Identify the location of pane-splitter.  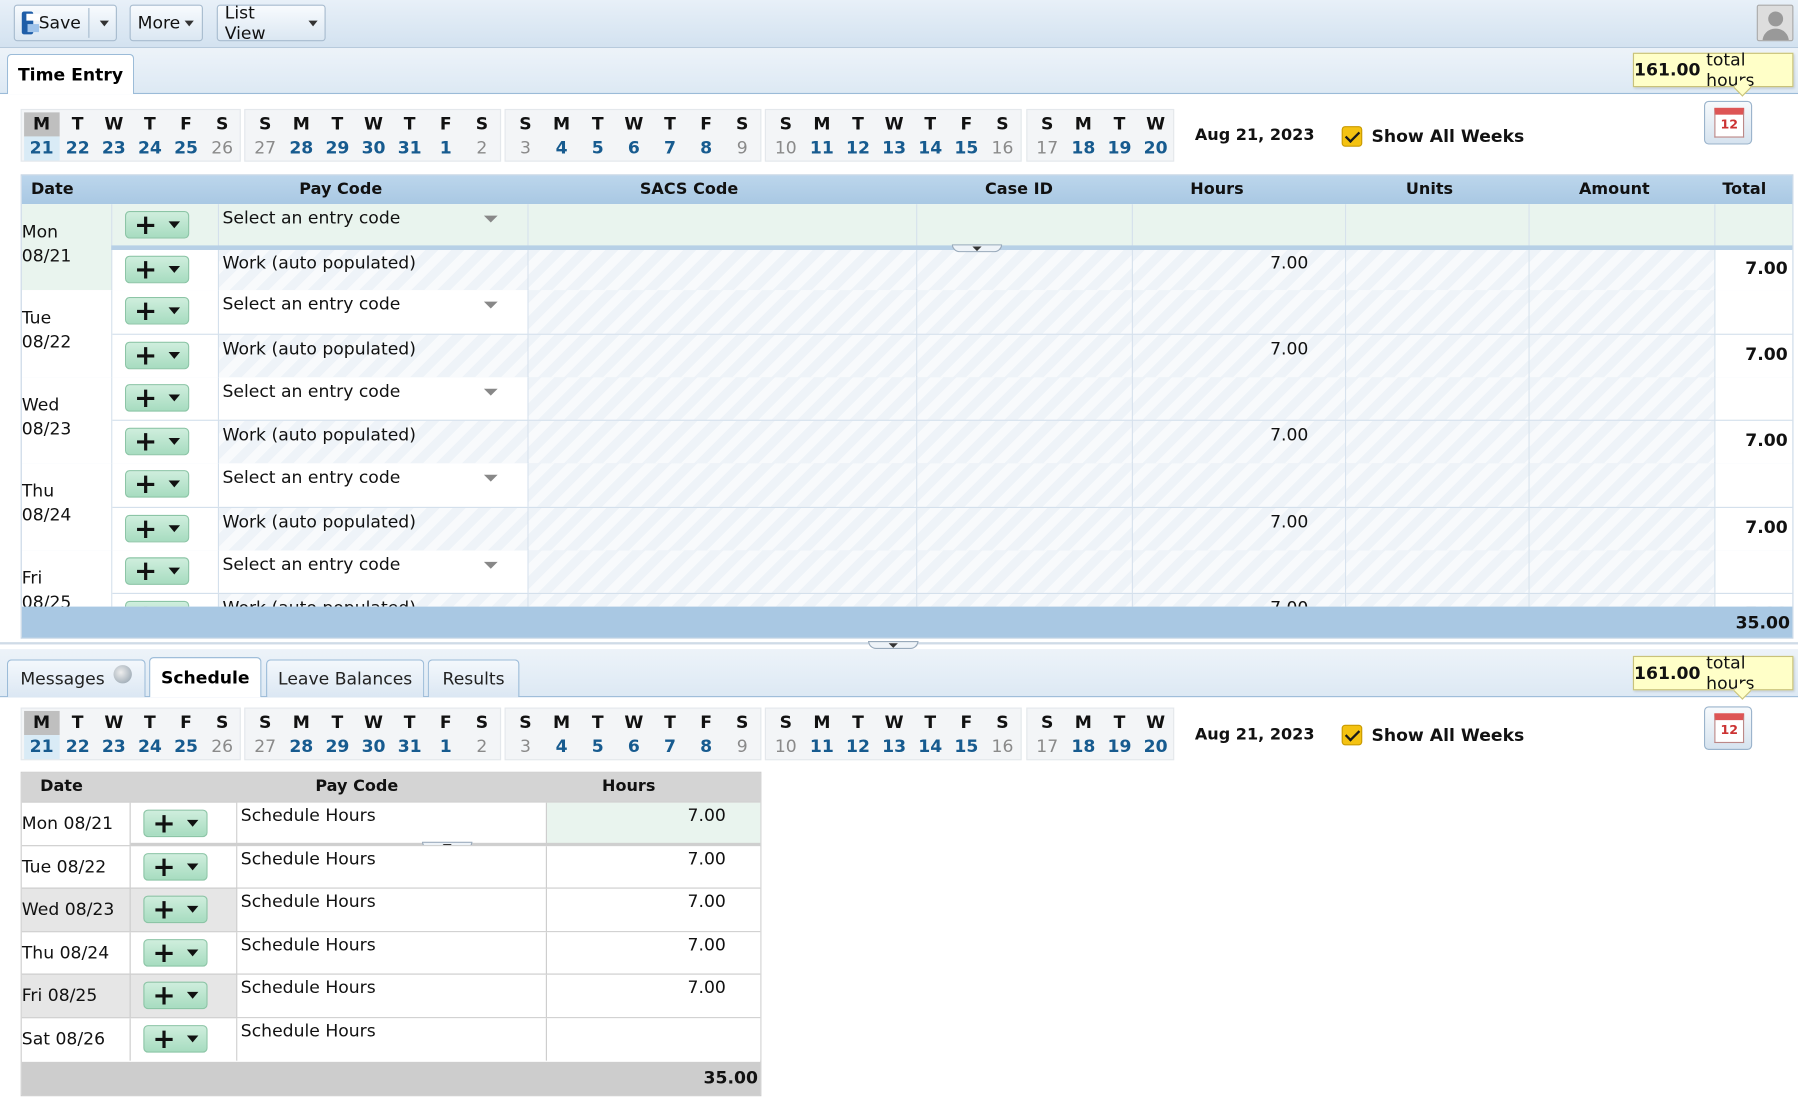
(899, 645).